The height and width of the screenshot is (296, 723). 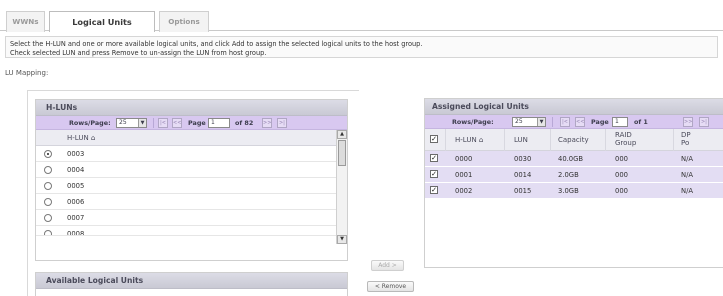 What do you see at coordinates (186, 231) in the screenshot?
I see `table-row: 0008` at bounding box center [186, 231].